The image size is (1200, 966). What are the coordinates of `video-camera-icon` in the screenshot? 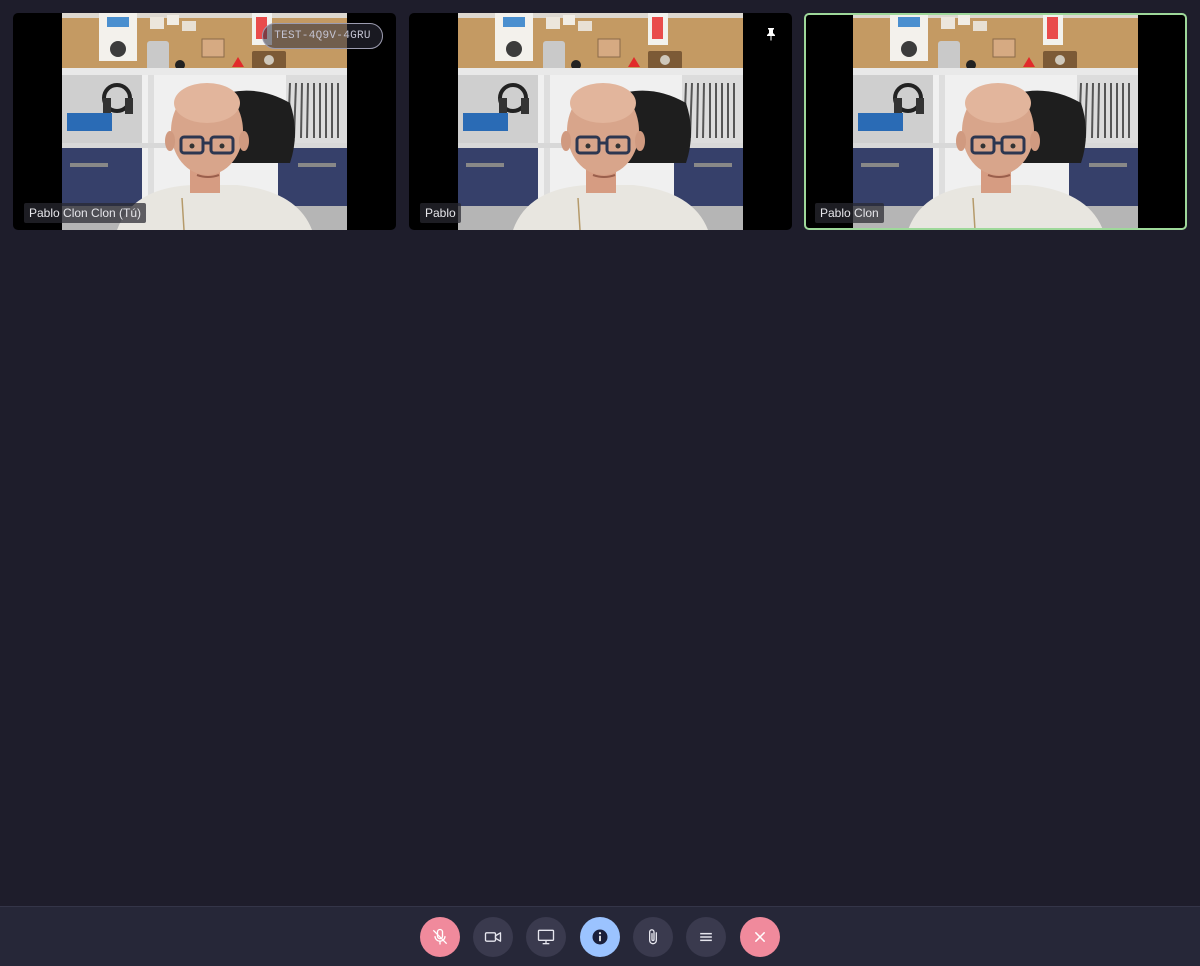 It's located at (493, 937).